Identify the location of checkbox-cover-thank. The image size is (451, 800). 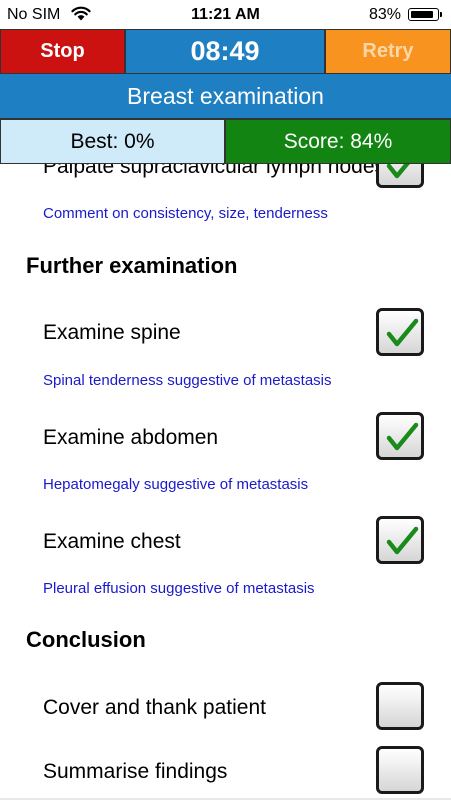
(400, 706).